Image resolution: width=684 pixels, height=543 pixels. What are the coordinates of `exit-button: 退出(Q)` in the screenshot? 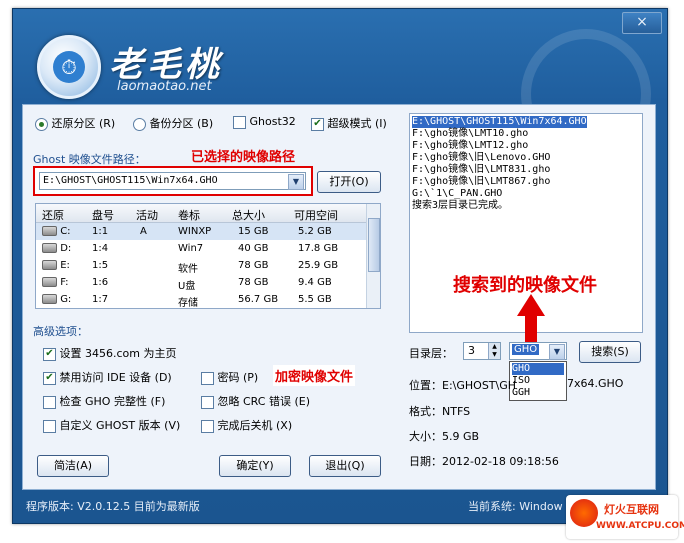 It's located at (345, 466).